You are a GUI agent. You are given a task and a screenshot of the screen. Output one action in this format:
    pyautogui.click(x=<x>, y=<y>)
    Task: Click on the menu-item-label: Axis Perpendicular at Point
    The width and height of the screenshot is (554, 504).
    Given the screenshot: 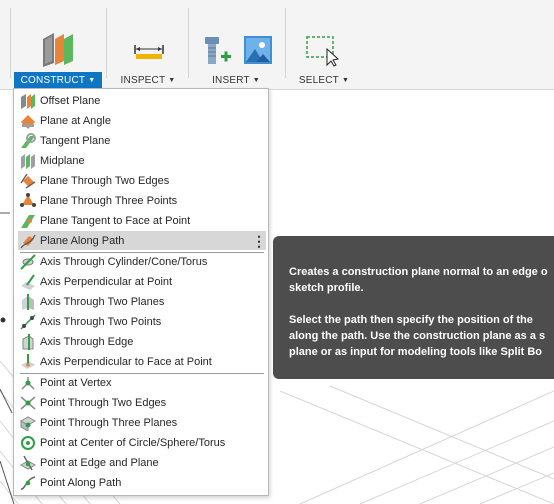 What is the action you would take?
    pyautogui.click(x=106, y=281)
    